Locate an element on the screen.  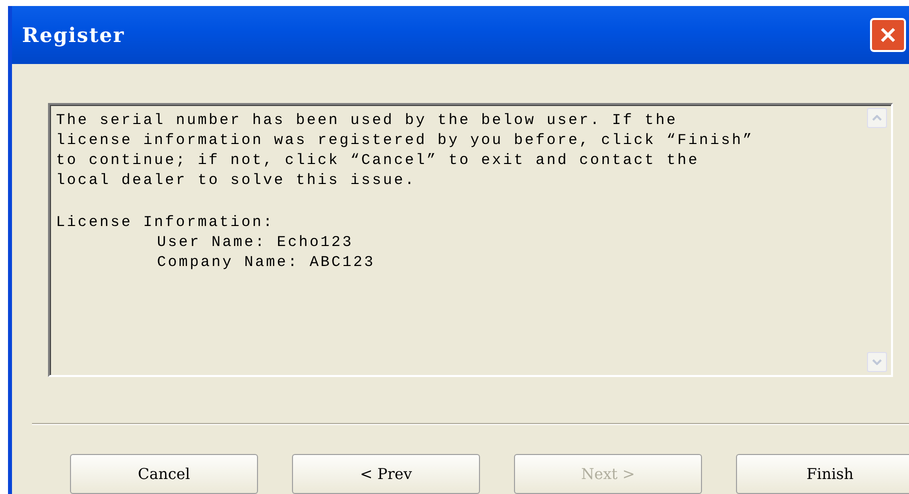
message-line: license information was registered by you before, click “Finish” is located at coordinates (405, 141).